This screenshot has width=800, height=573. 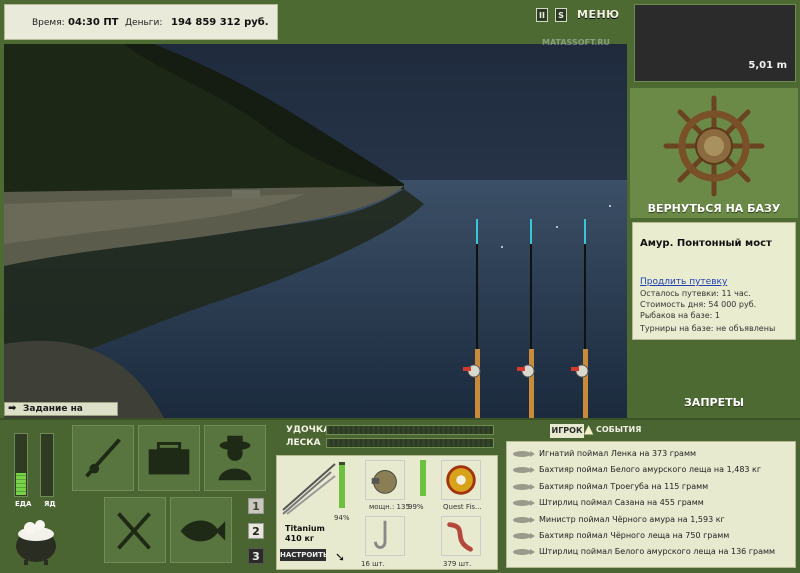 I want to click on worm-bait-icon, so click(x=460, y=537).